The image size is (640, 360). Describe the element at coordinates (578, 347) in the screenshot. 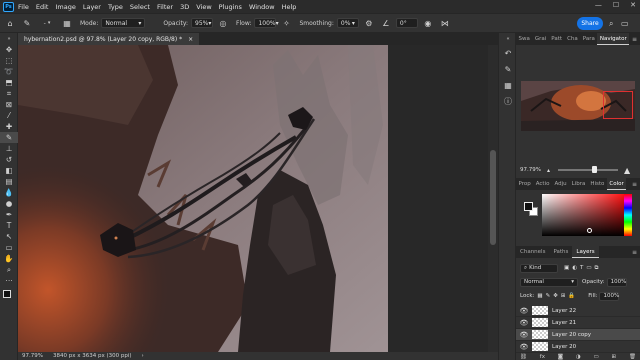

I see `layer-row: 👁 Layer 20` at that location.